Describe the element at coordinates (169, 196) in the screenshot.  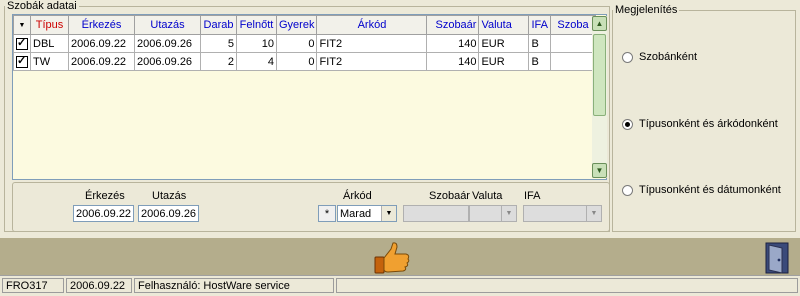
I see `departure-label: Utazás` at that location.